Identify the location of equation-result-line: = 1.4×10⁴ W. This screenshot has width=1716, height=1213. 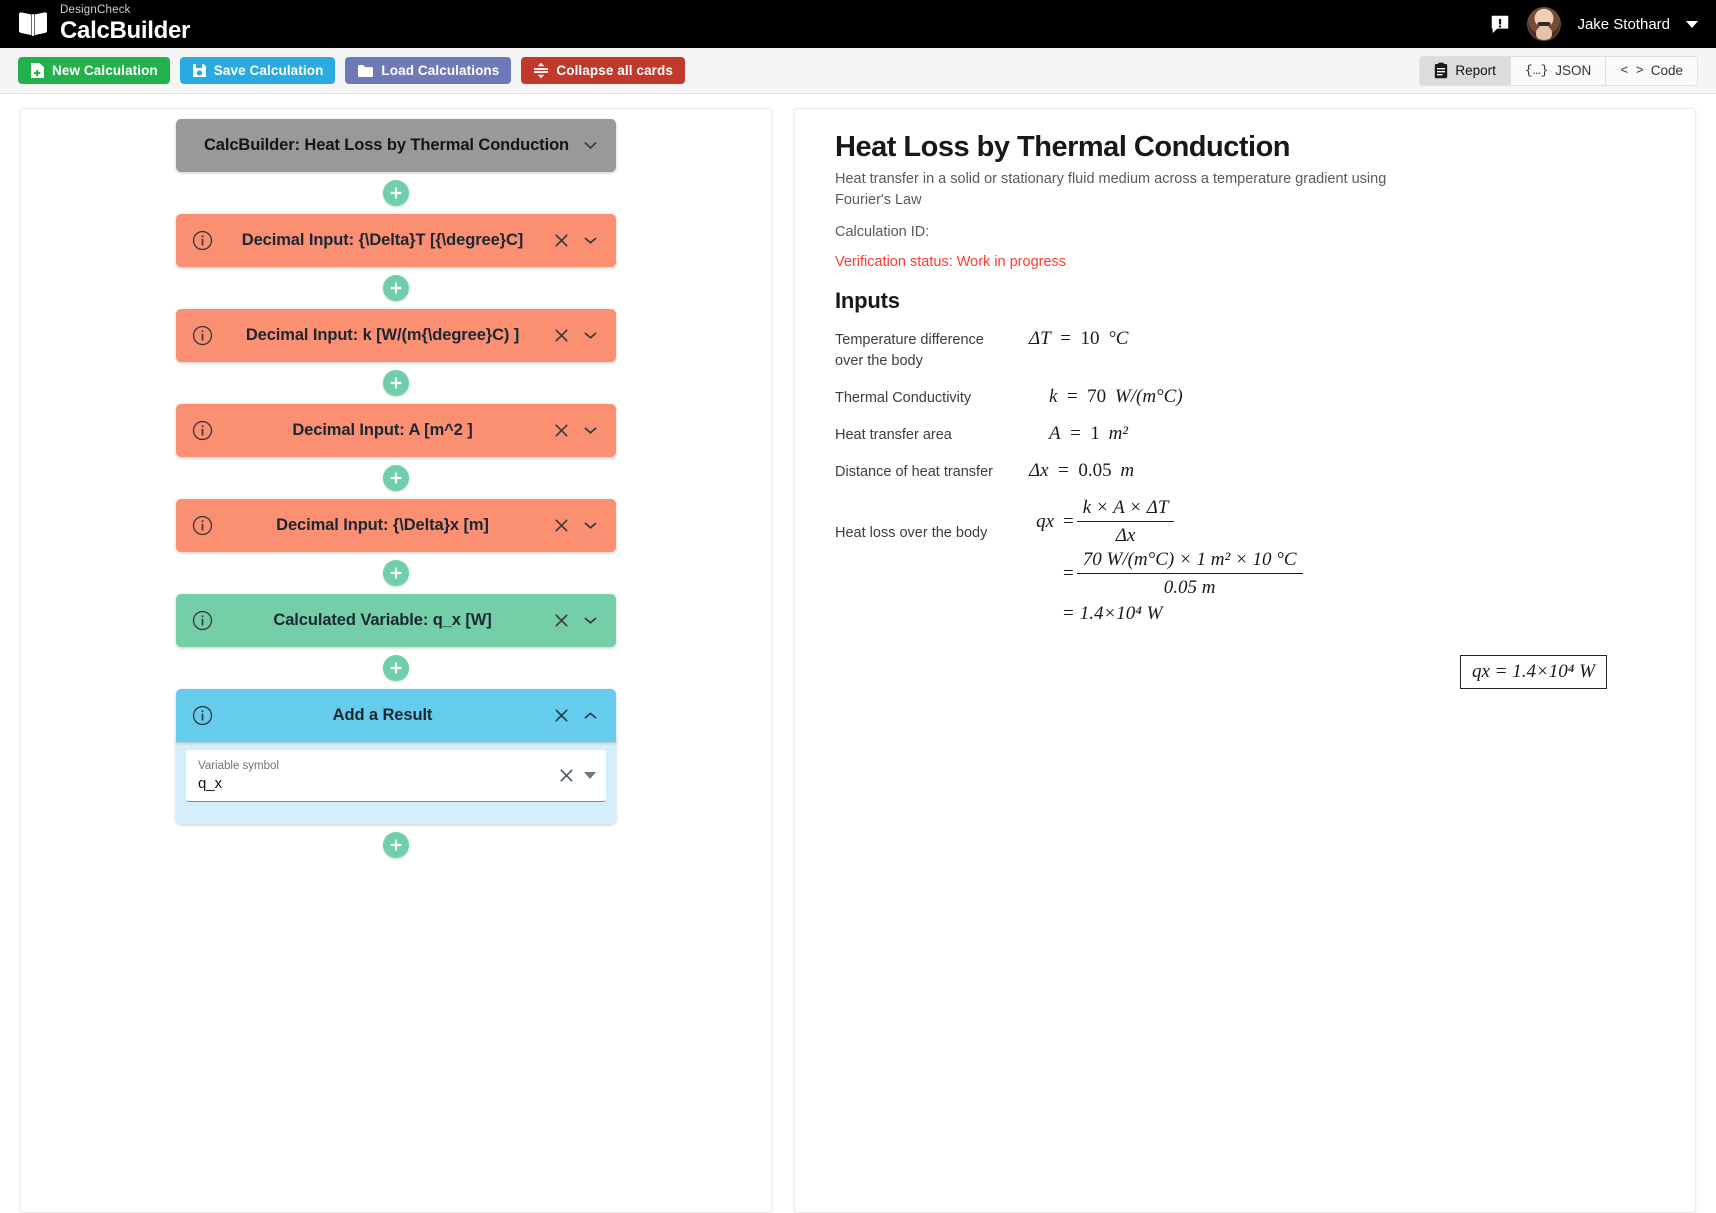
(1342, 614).